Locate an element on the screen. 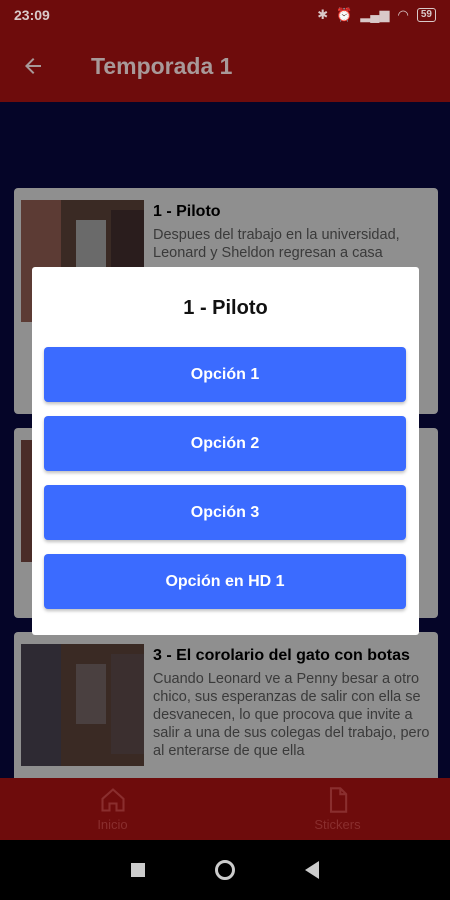 The width and height of the screenshot is (450, 900). dialog-title: 1 - Piloto is located at coordinates (225, 308).